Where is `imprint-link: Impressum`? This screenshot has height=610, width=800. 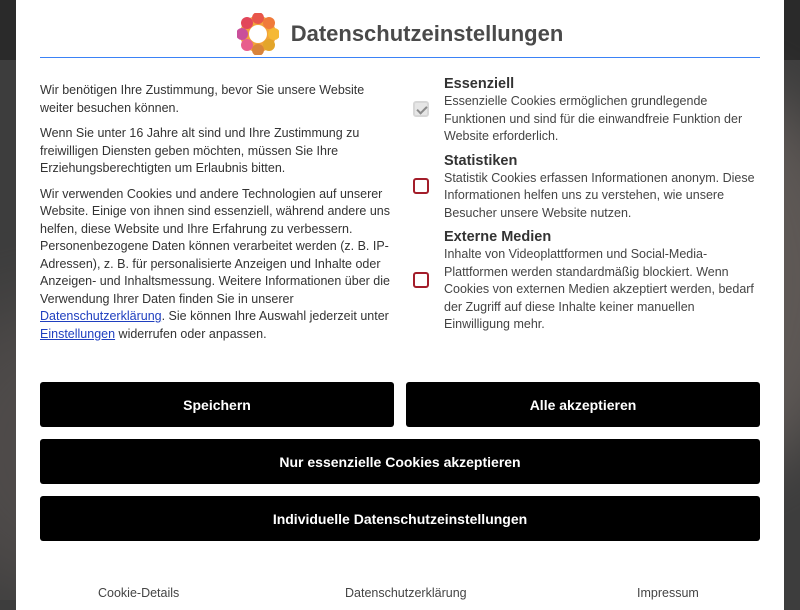
imprint-link: Impressum is located at coordinates (668, 593).